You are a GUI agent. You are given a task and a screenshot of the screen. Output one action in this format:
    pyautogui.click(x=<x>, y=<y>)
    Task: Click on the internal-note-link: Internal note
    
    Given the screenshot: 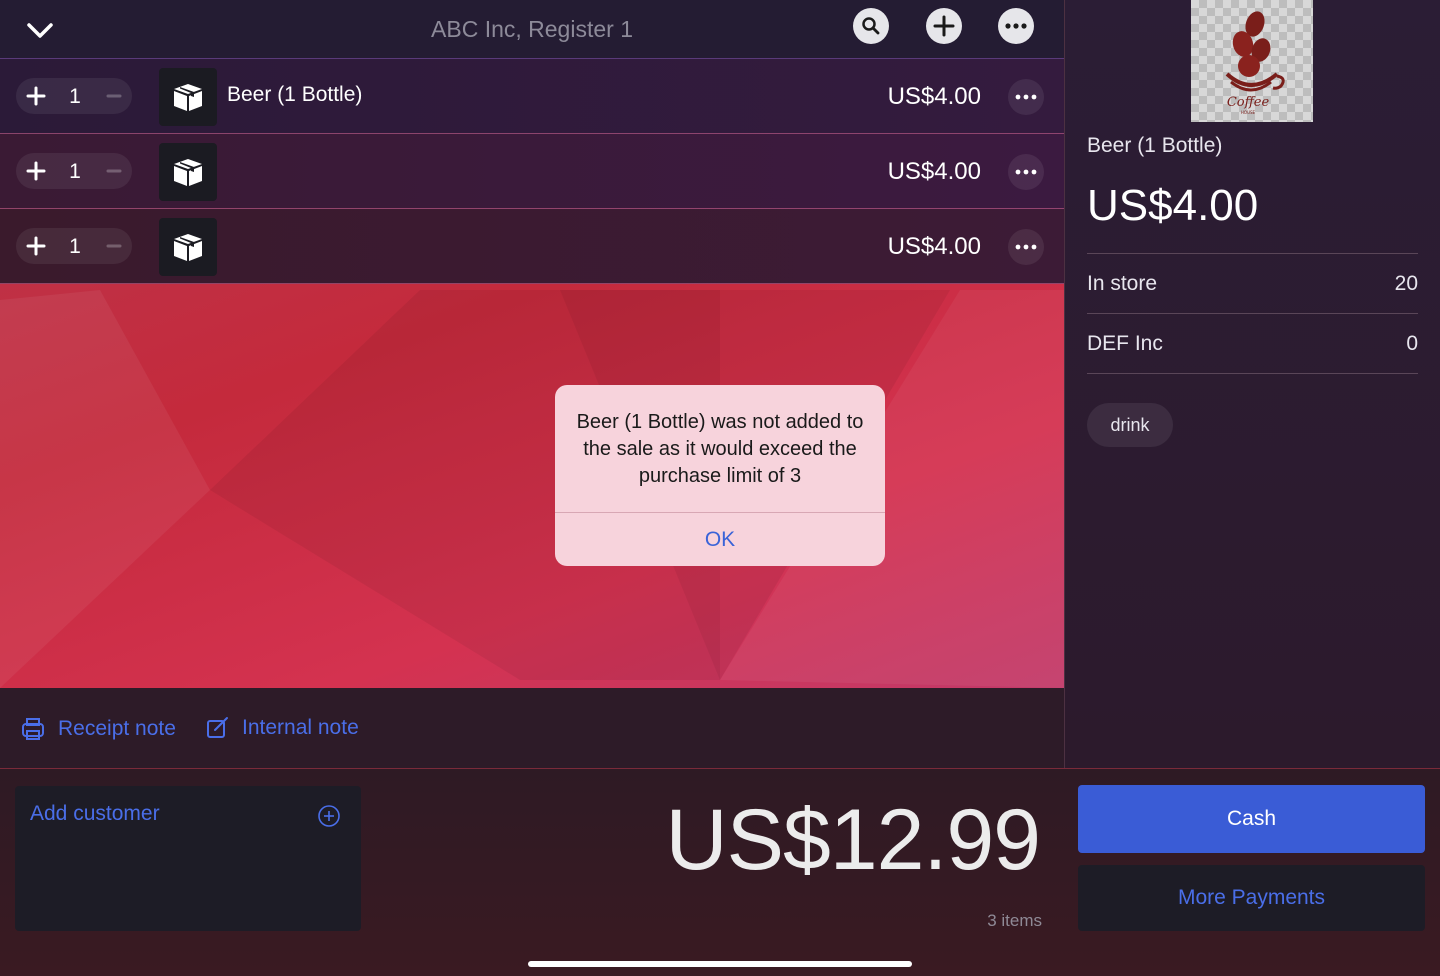 What is the action you would take?
    pyautogui.click(x=282, y=728)
    